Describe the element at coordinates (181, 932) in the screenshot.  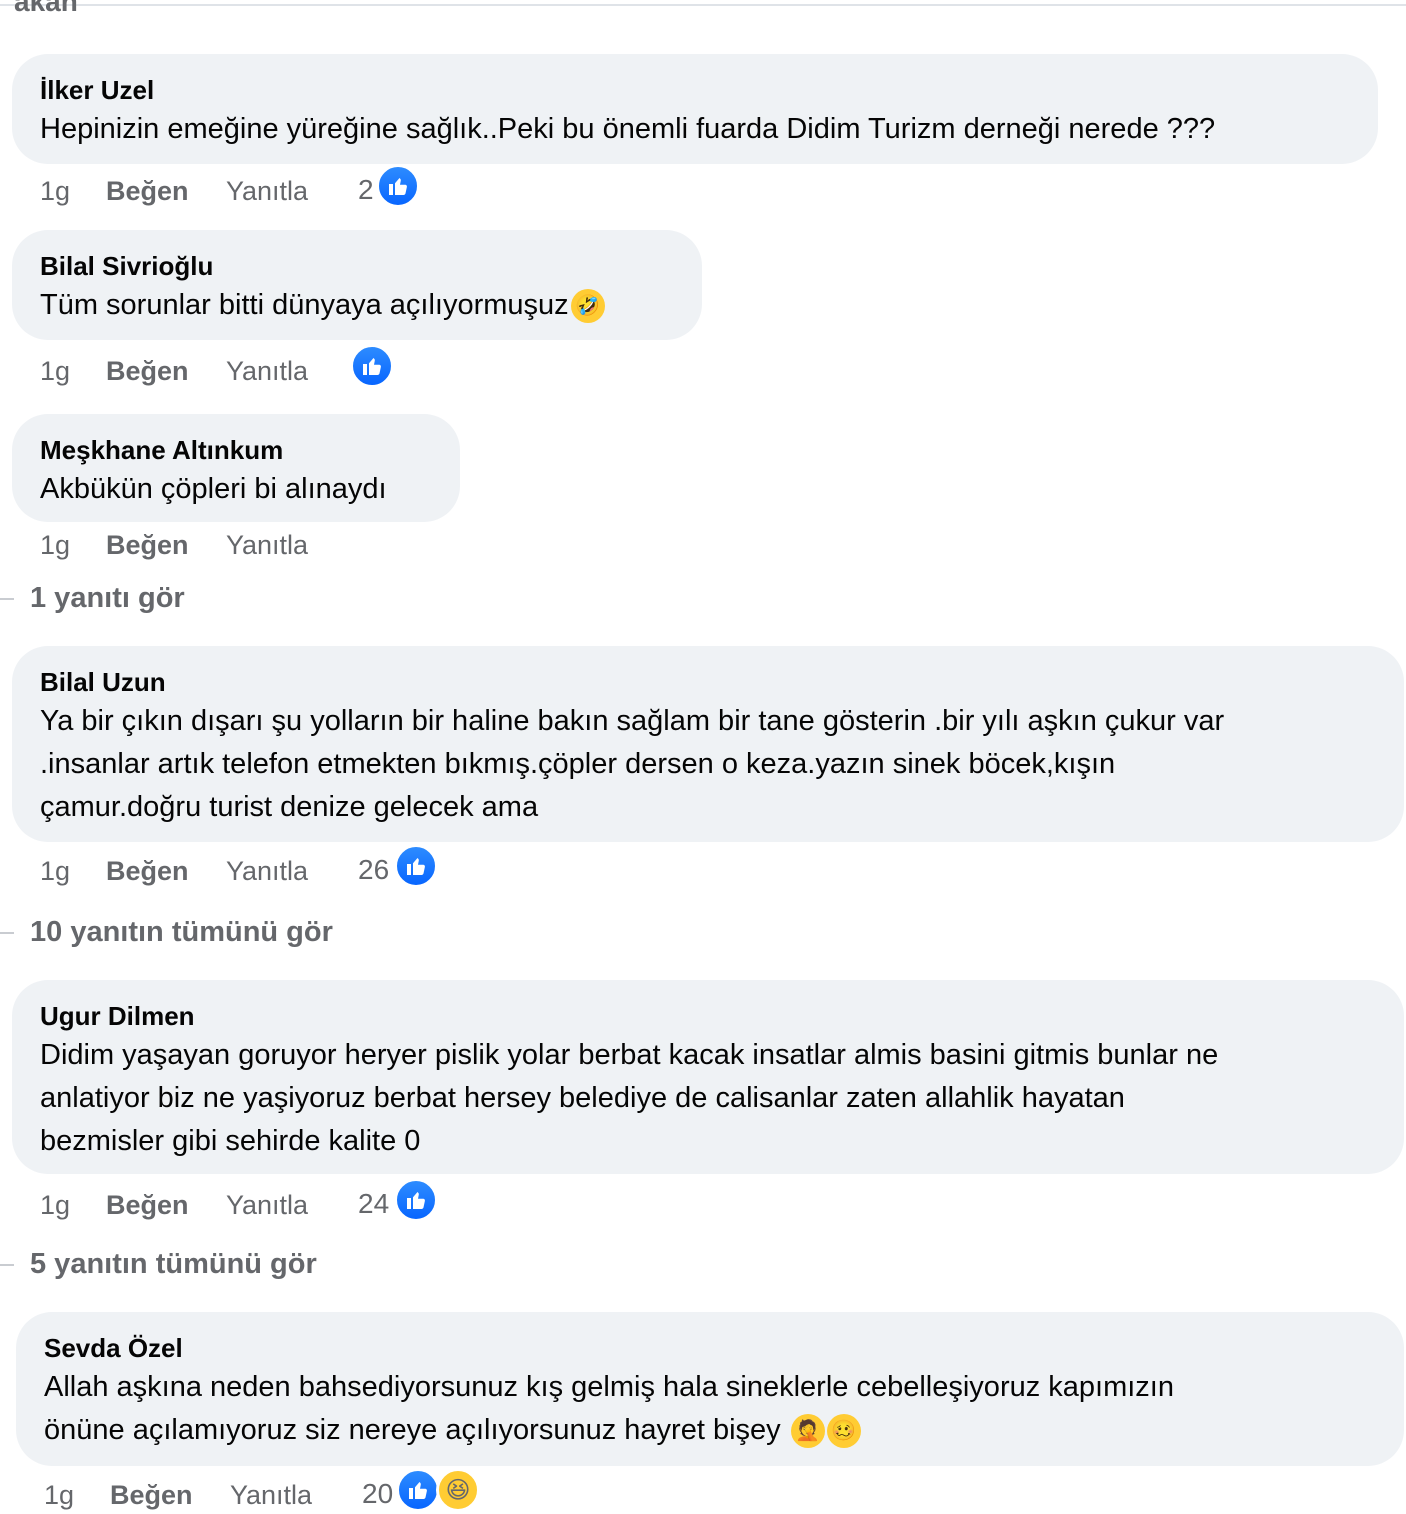
I see `see-replies-label: 10 yanıtın tümünü gör` at that location.